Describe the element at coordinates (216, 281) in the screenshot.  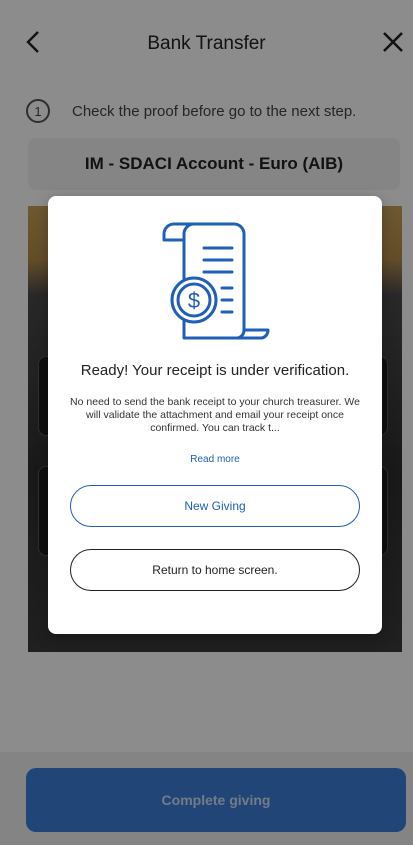
I see `receipt-dollar-icon: $` at that location.